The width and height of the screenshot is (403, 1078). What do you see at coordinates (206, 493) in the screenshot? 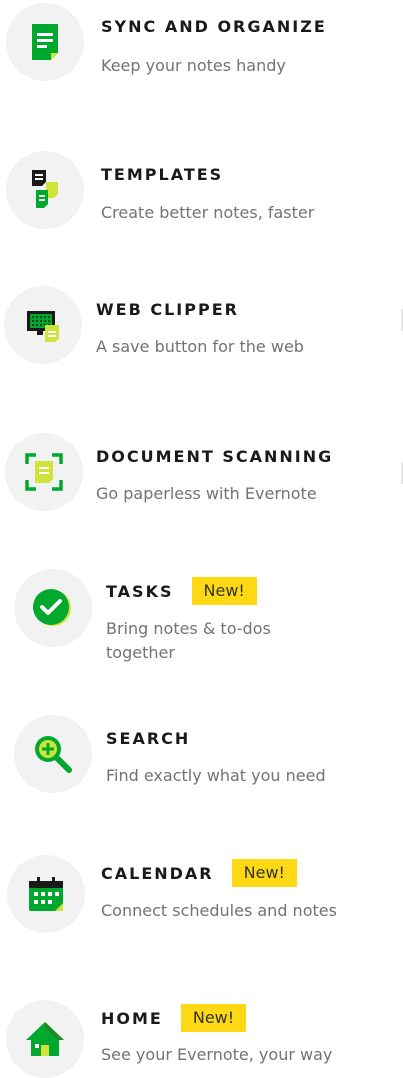
I see `feature-description: Go paperless with Evernote` at bounding box center [206, 493].